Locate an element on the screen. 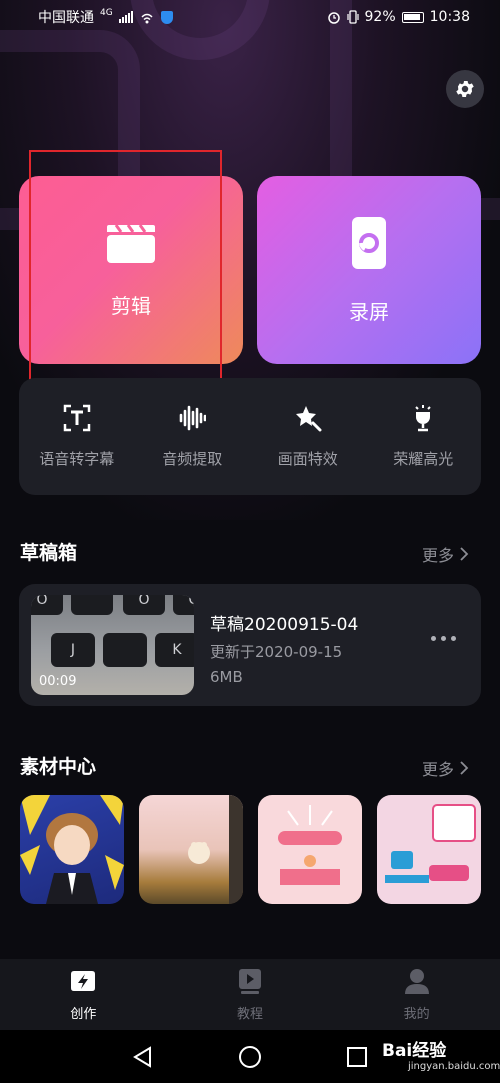 Image resolution: width=500 pixels, height=1083 pixels. bottom-tab-bar: 创作 教程 我的 is located at coordinates (250, 994).